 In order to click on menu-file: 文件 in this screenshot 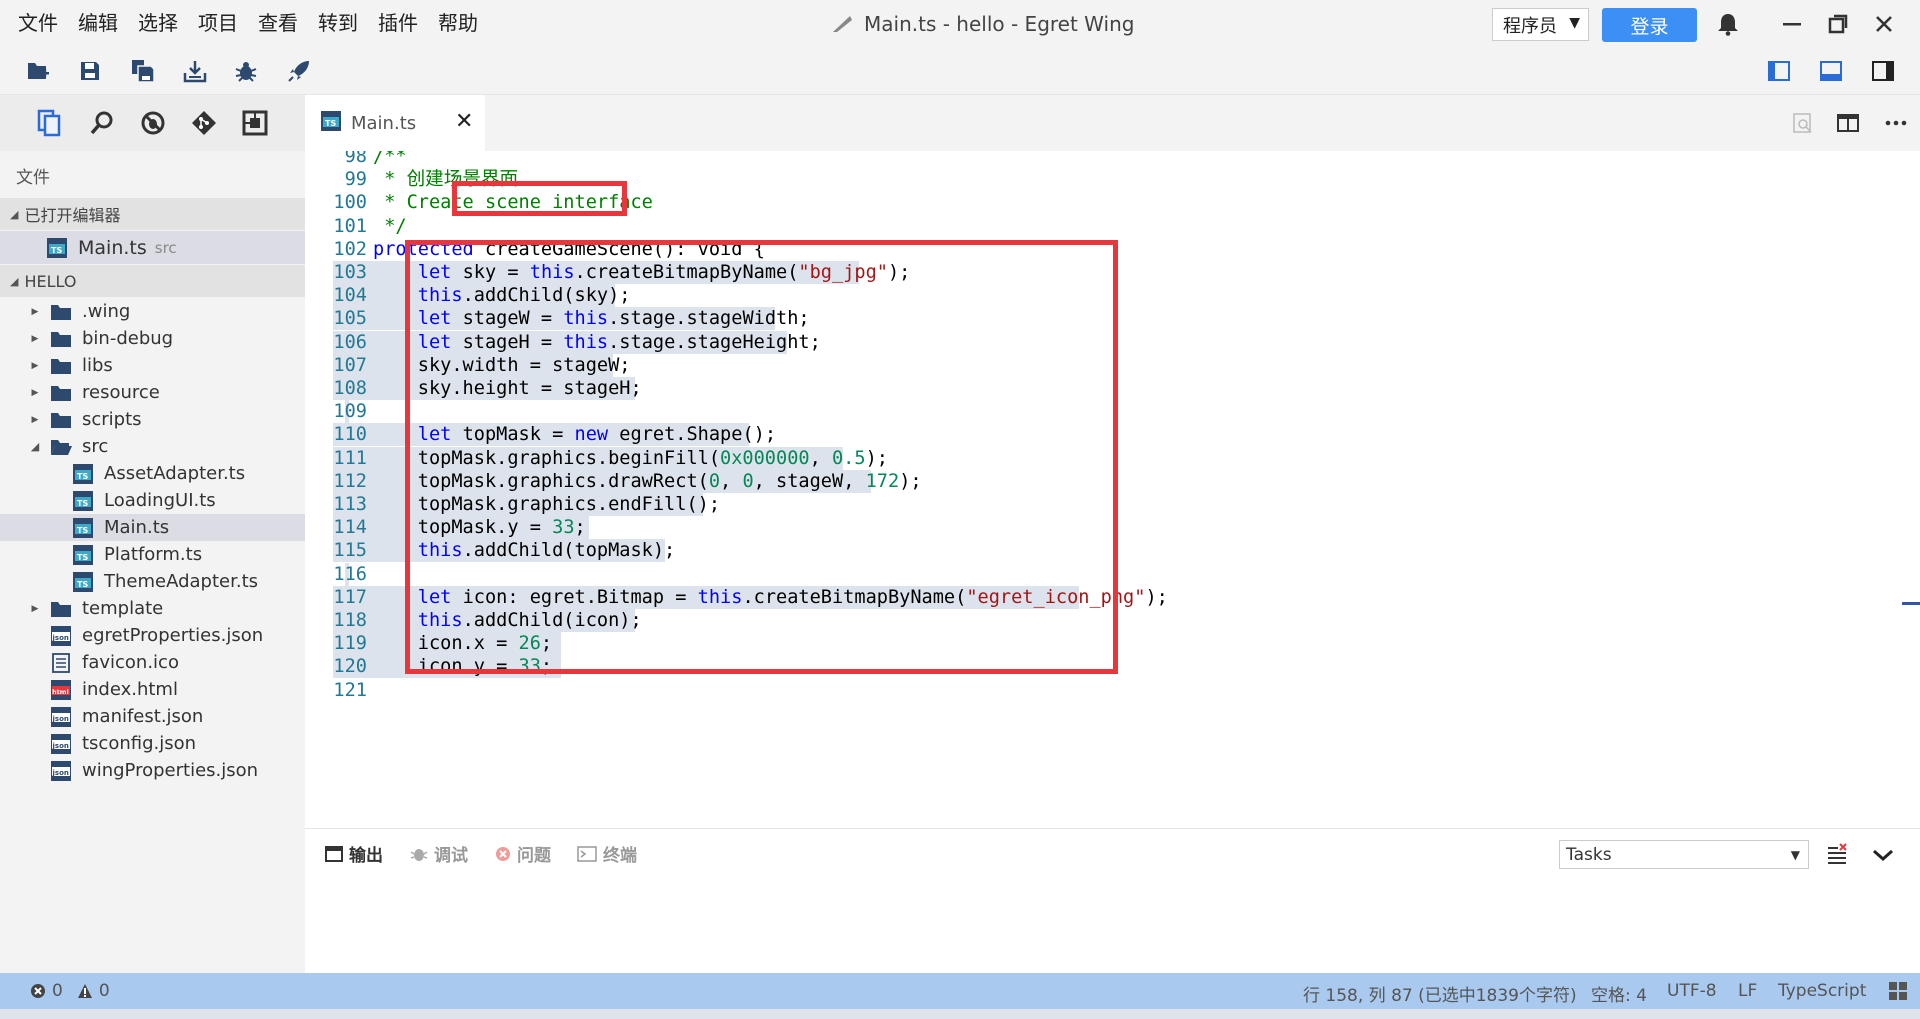, I will do `click(38, 23)`.